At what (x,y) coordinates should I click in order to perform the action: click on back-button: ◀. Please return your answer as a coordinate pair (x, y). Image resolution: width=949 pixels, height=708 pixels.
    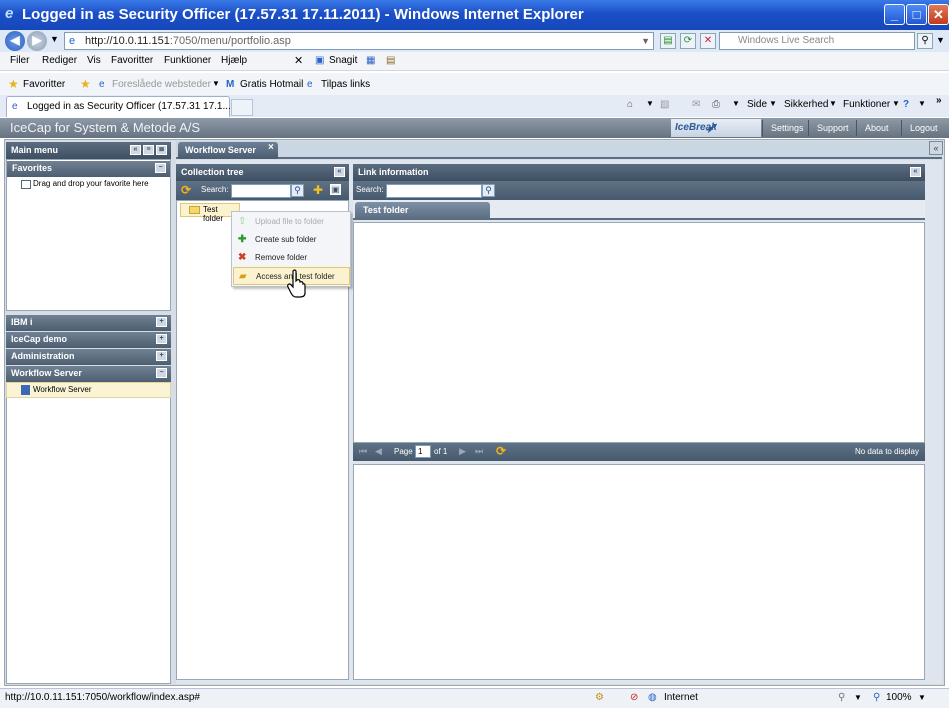
    Looking at the image, I should click on (15, 41).